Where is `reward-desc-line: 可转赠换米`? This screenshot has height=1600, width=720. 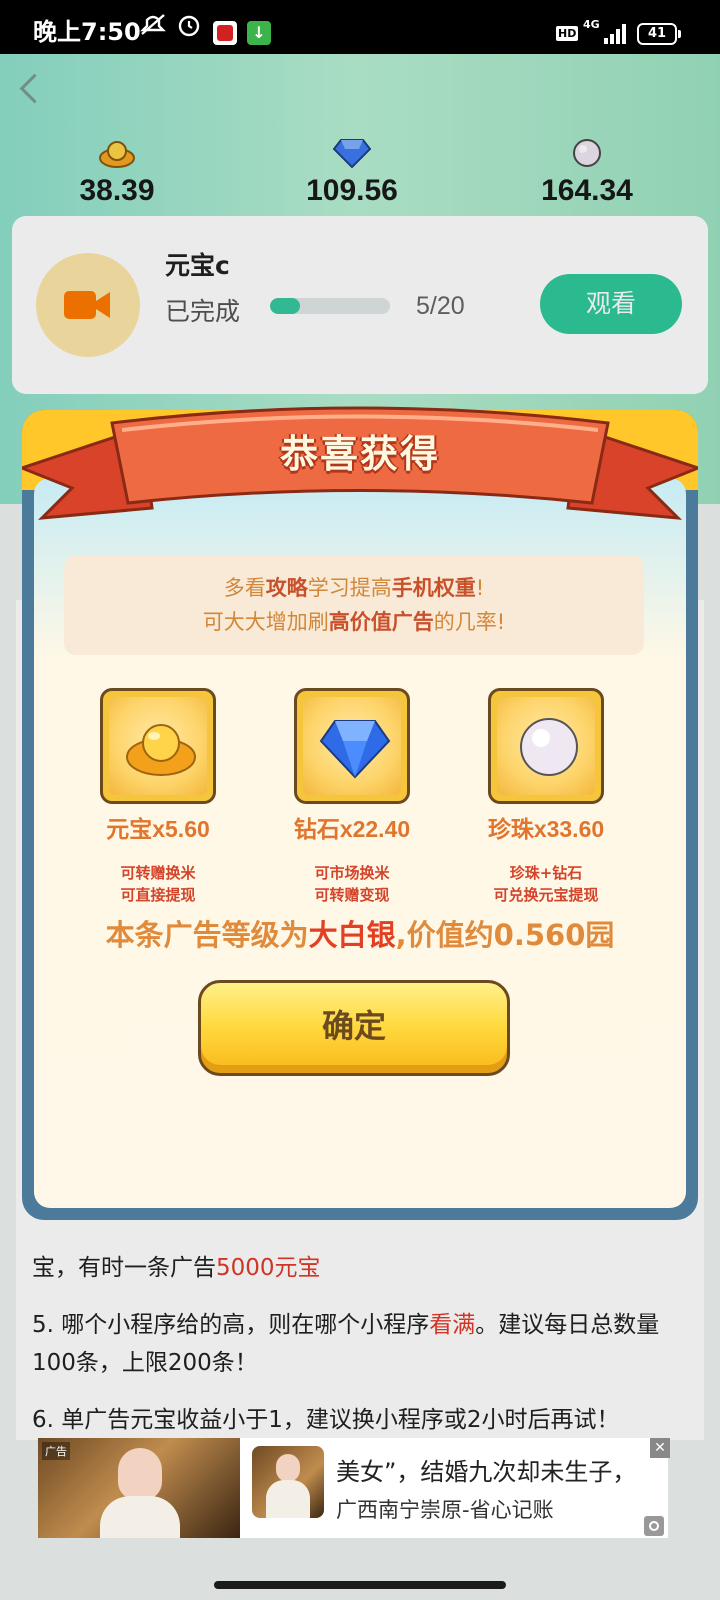
reward-desc-line: 可转赠换米 is located at coordinates (158, 873).